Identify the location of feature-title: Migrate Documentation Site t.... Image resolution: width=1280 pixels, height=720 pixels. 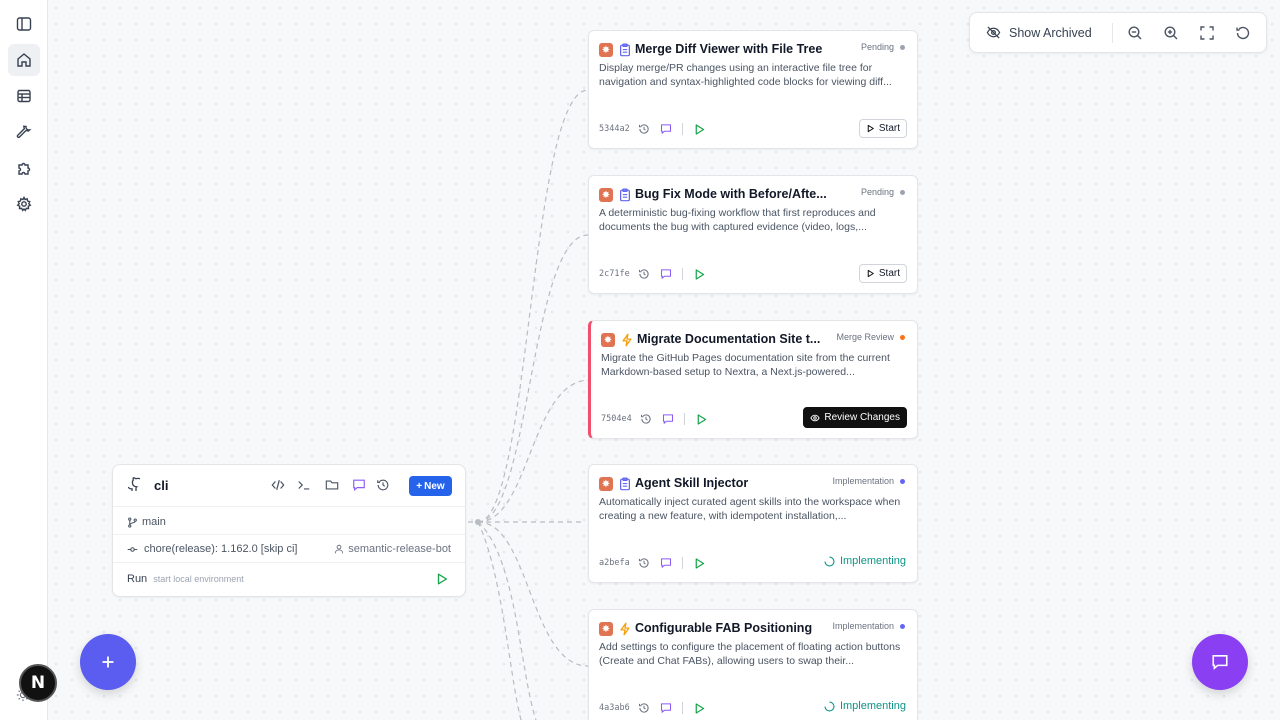
(729, 339).